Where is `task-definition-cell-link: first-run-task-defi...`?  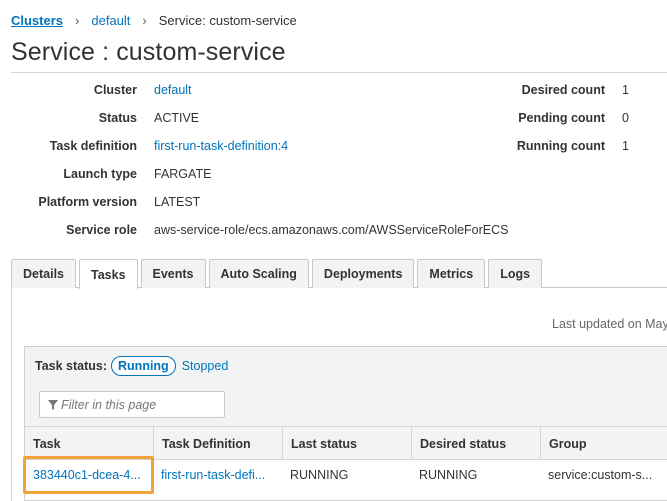 task-definition-cell-link: first-run-task-defi... is located at coordinates (216, 475).